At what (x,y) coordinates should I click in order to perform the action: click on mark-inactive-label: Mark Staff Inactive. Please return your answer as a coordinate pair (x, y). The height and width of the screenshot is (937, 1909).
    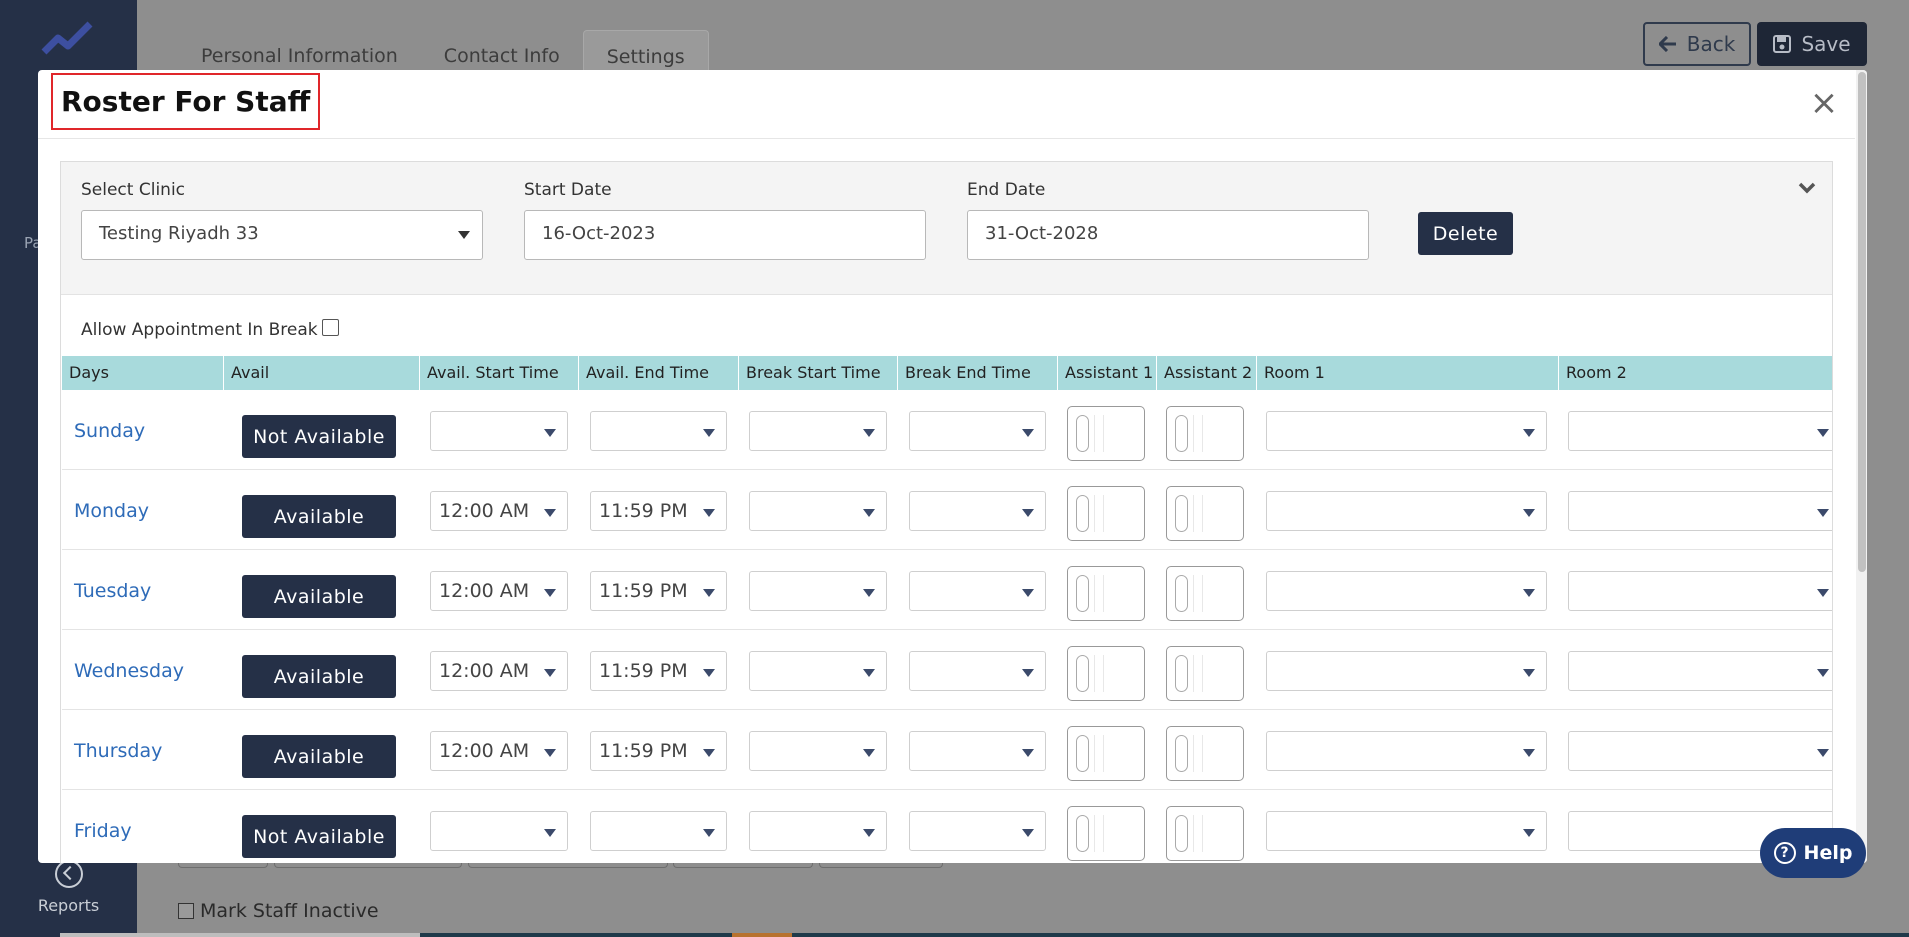
    Looking at the image, I should click on (289, 911).